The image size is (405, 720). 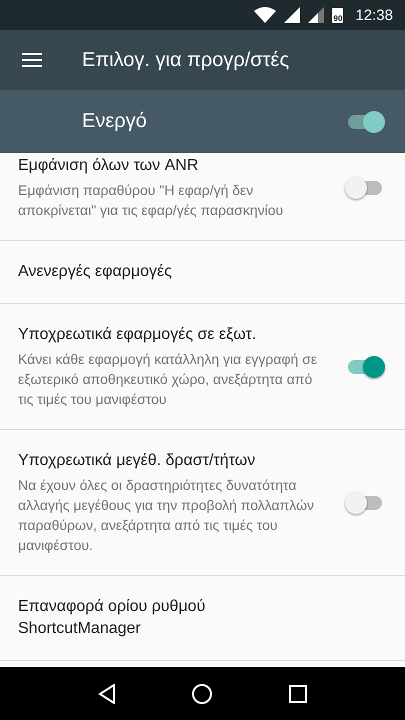 What do you see at coordinates (186, 60) in the screenshot?
I see `toolbar-title: Επιλογ. για προγρ/στές` at bounding box center [186, 60].